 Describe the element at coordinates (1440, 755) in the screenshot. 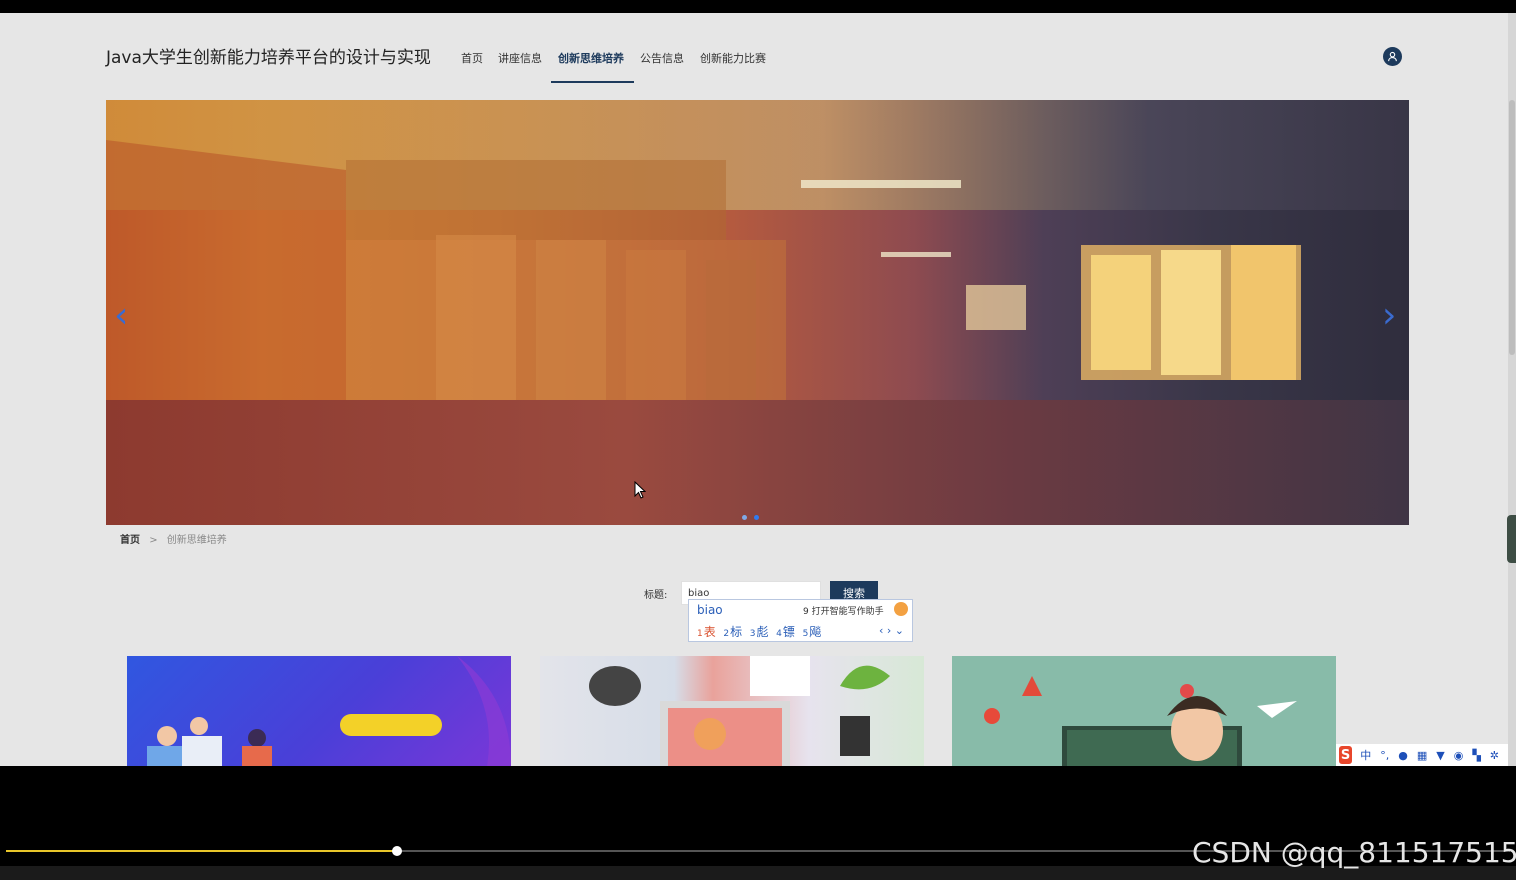

I see `ime-skin-icon: ▼` at that location.